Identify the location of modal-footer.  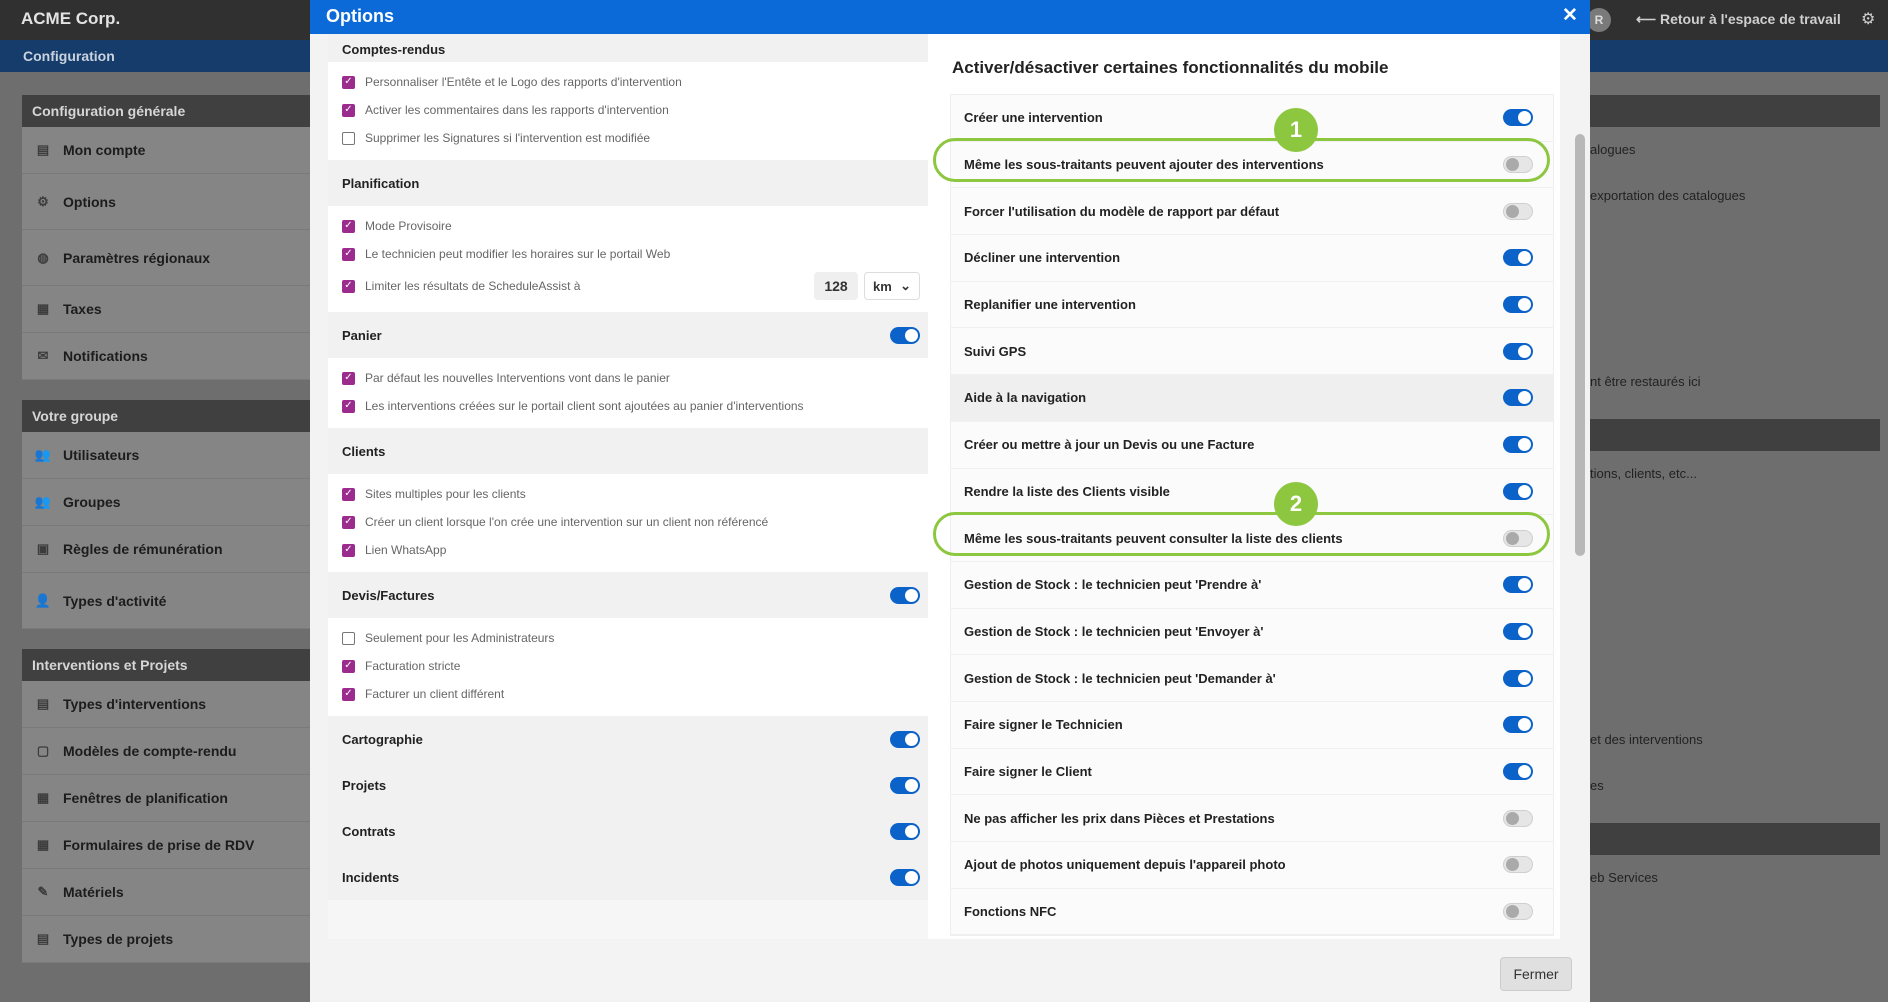
(950, 971).